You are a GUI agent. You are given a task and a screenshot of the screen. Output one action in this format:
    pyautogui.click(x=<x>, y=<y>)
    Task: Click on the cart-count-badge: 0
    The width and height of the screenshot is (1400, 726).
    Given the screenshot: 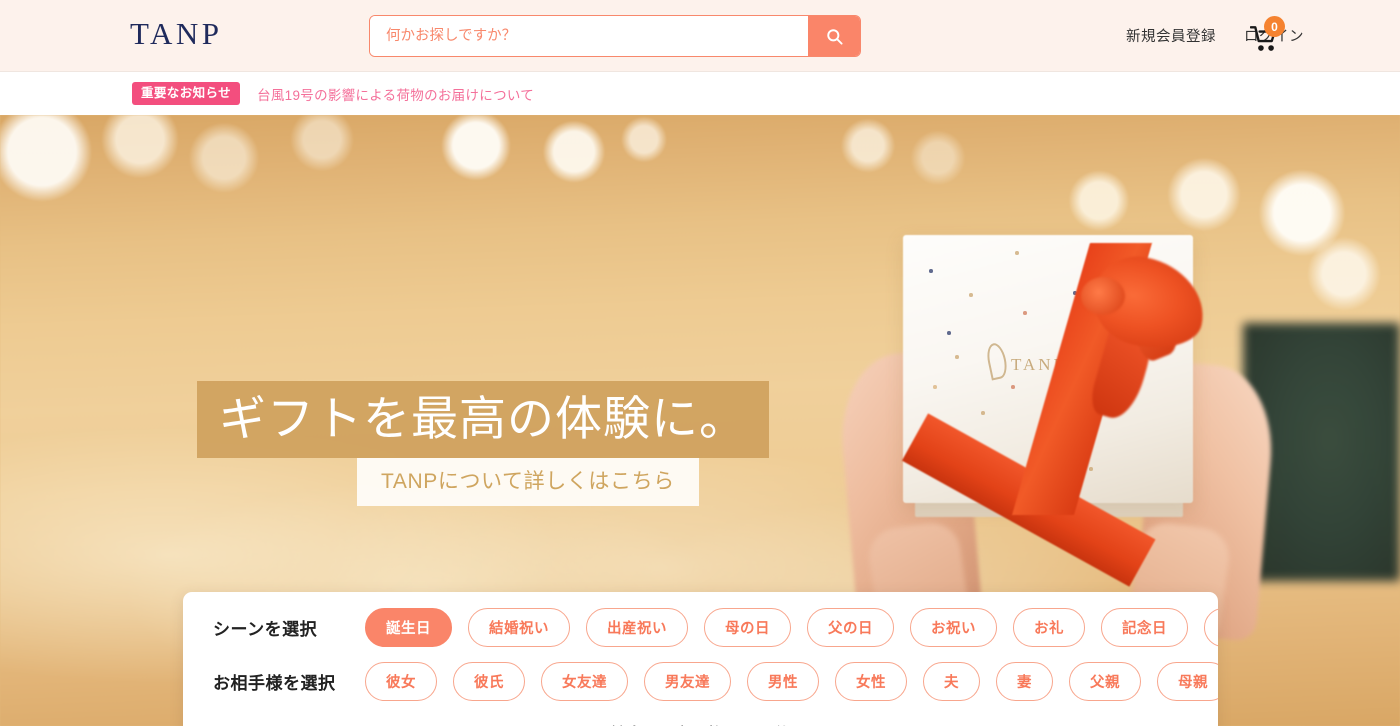 What is the action you would take?
    pyautogui.click(x=1274, y=26)
    